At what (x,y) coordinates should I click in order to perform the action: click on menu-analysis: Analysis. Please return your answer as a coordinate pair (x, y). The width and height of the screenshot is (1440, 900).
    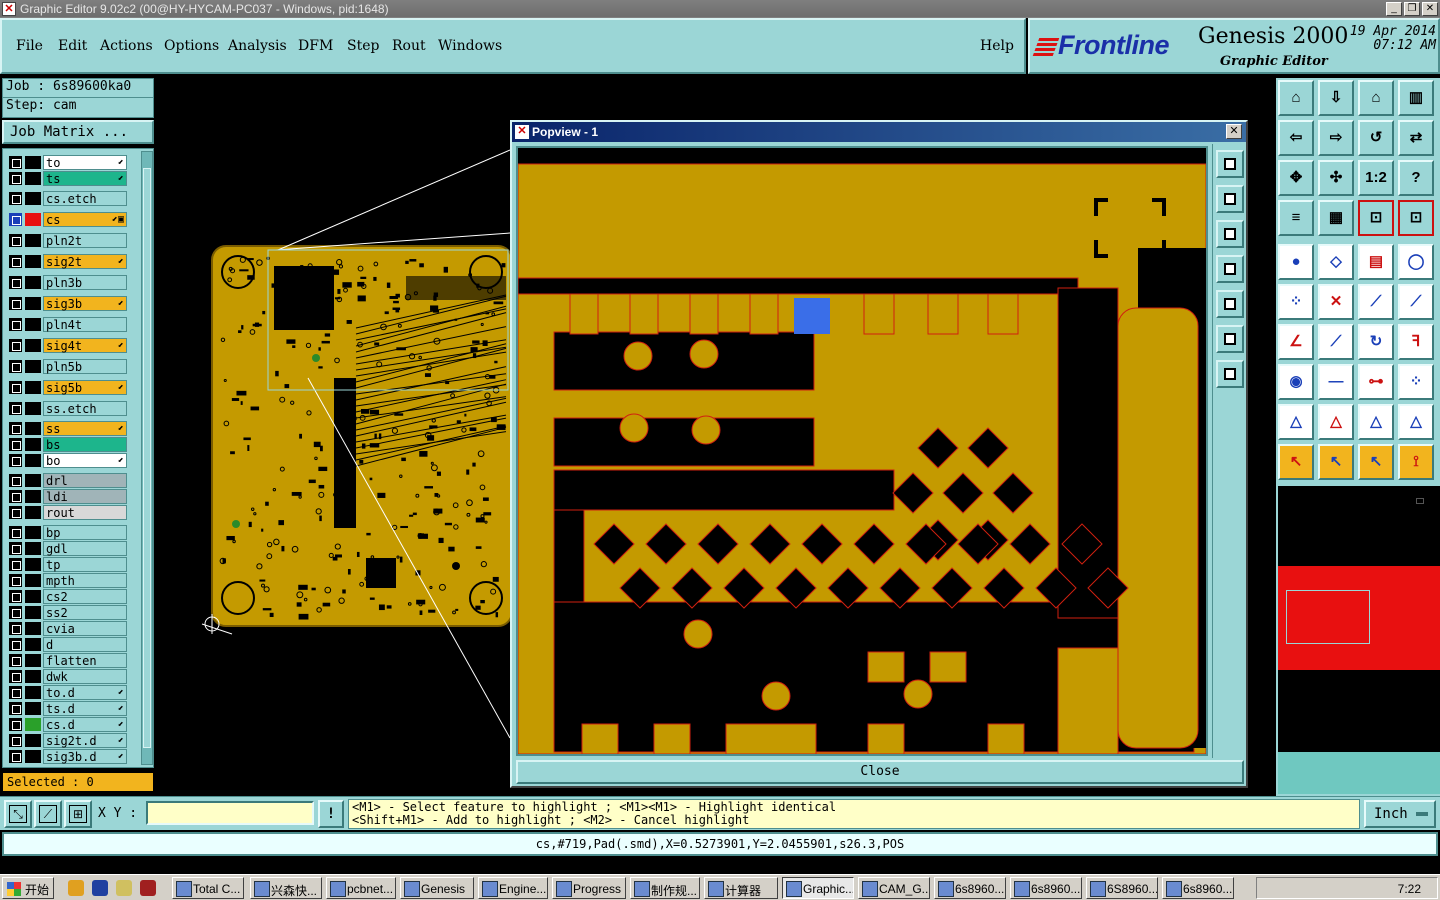
    Looking at the image, I should click on (257, 46).